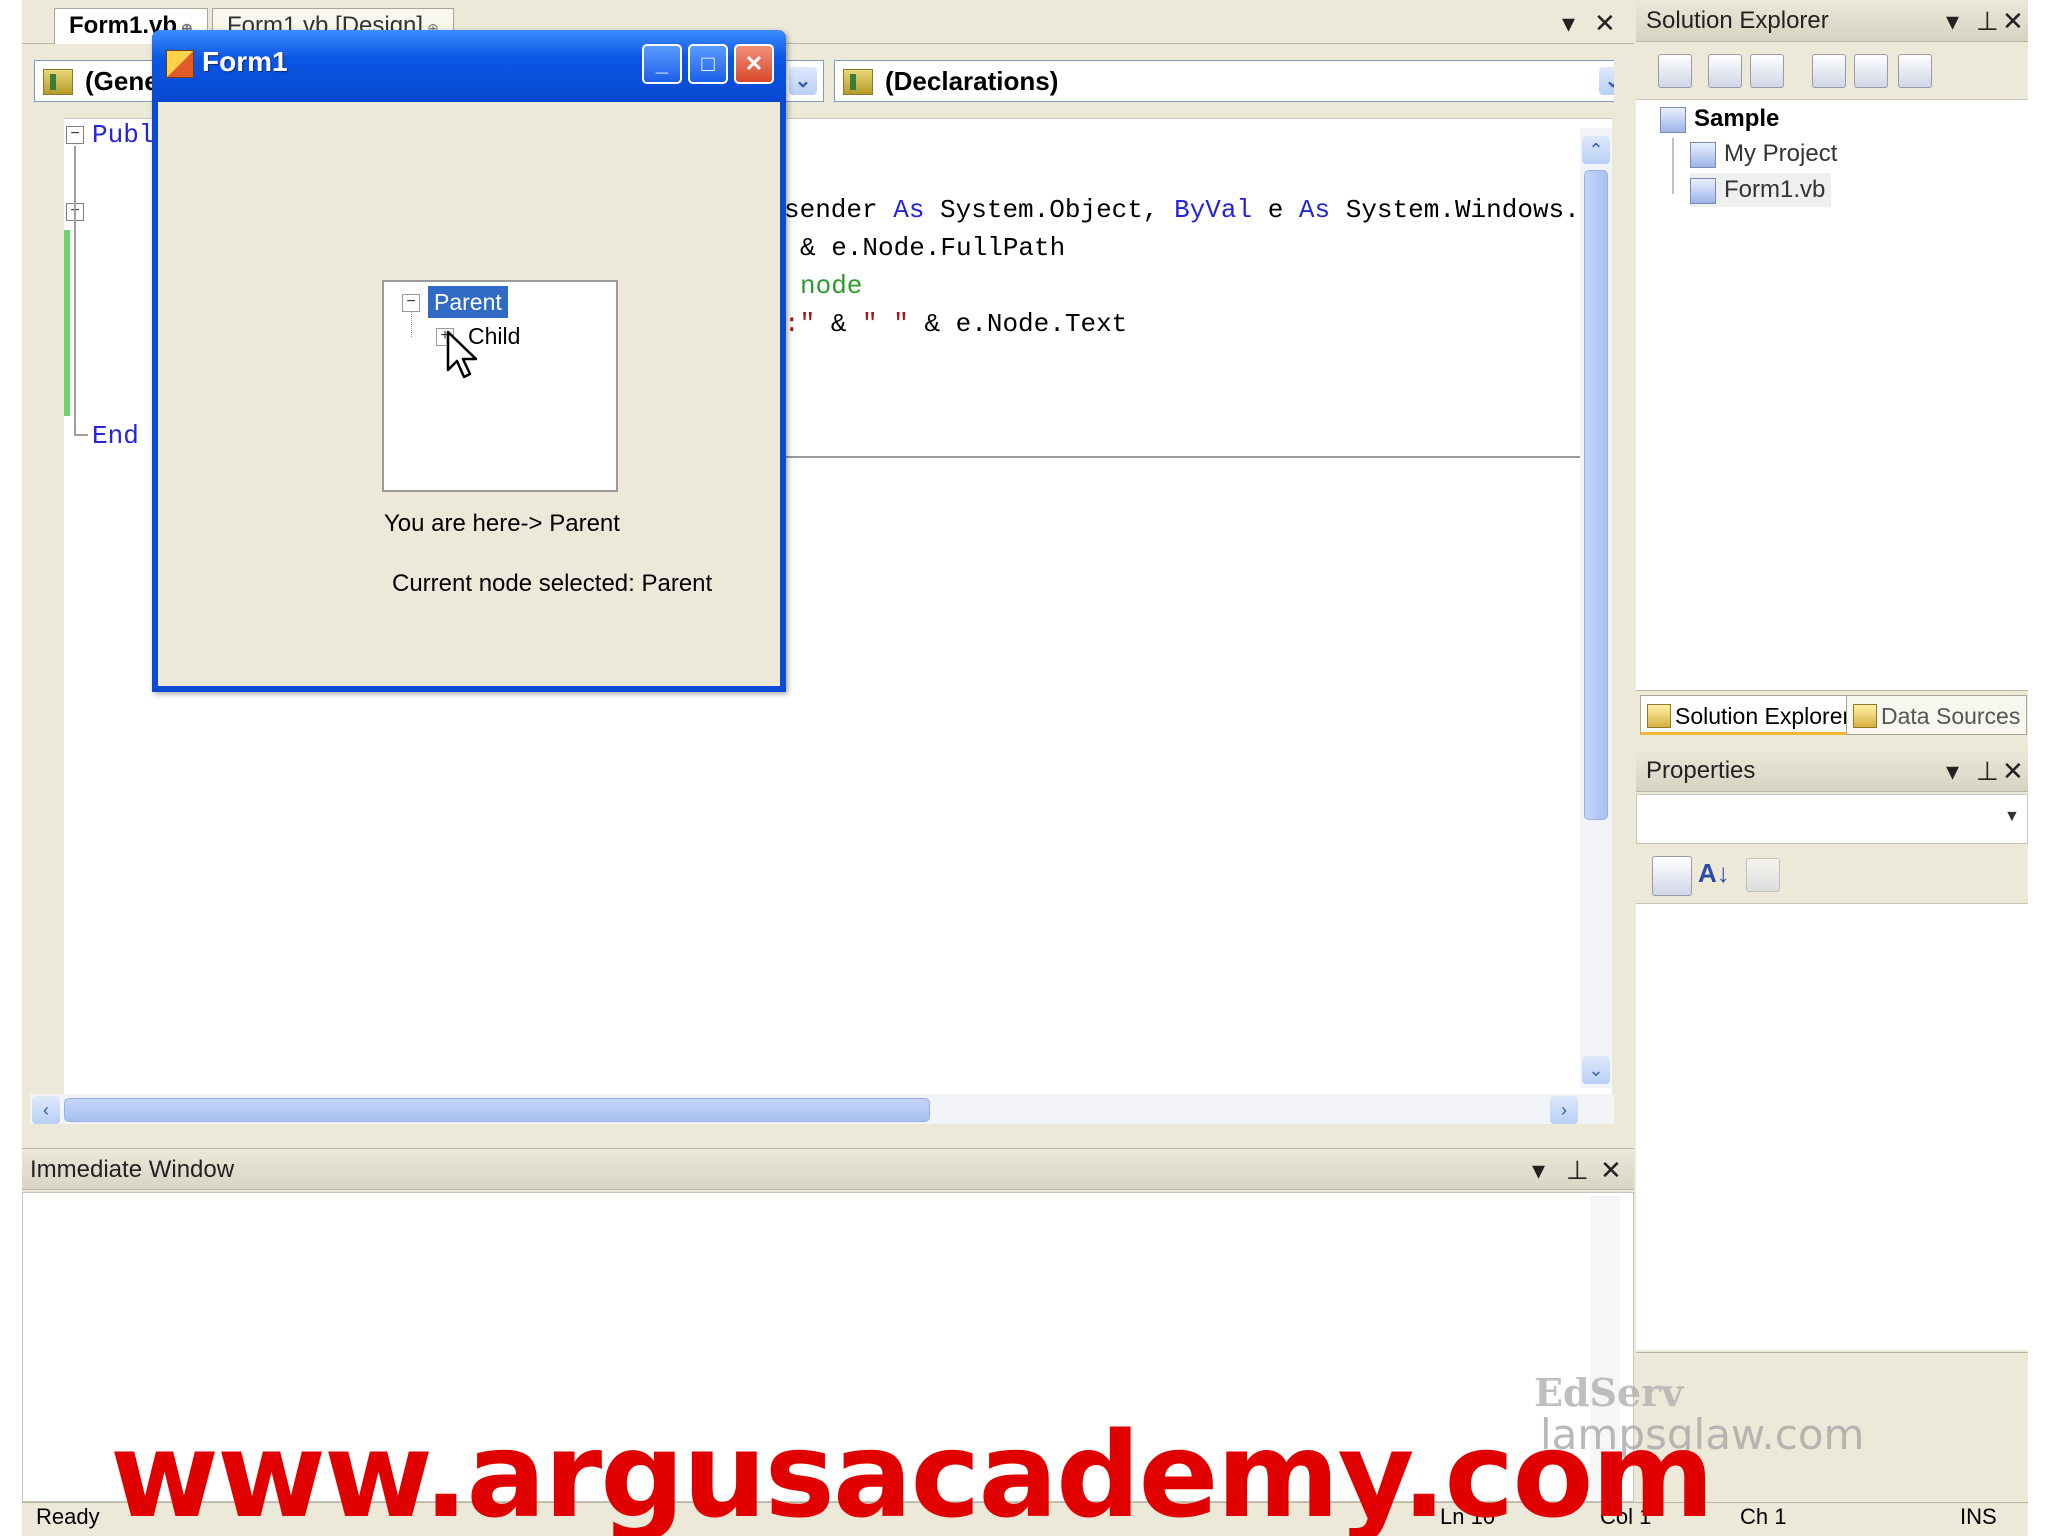  Describe the element at coordinates (2038, 768) in the screenshot. I see `screen-right-edge` at that location.